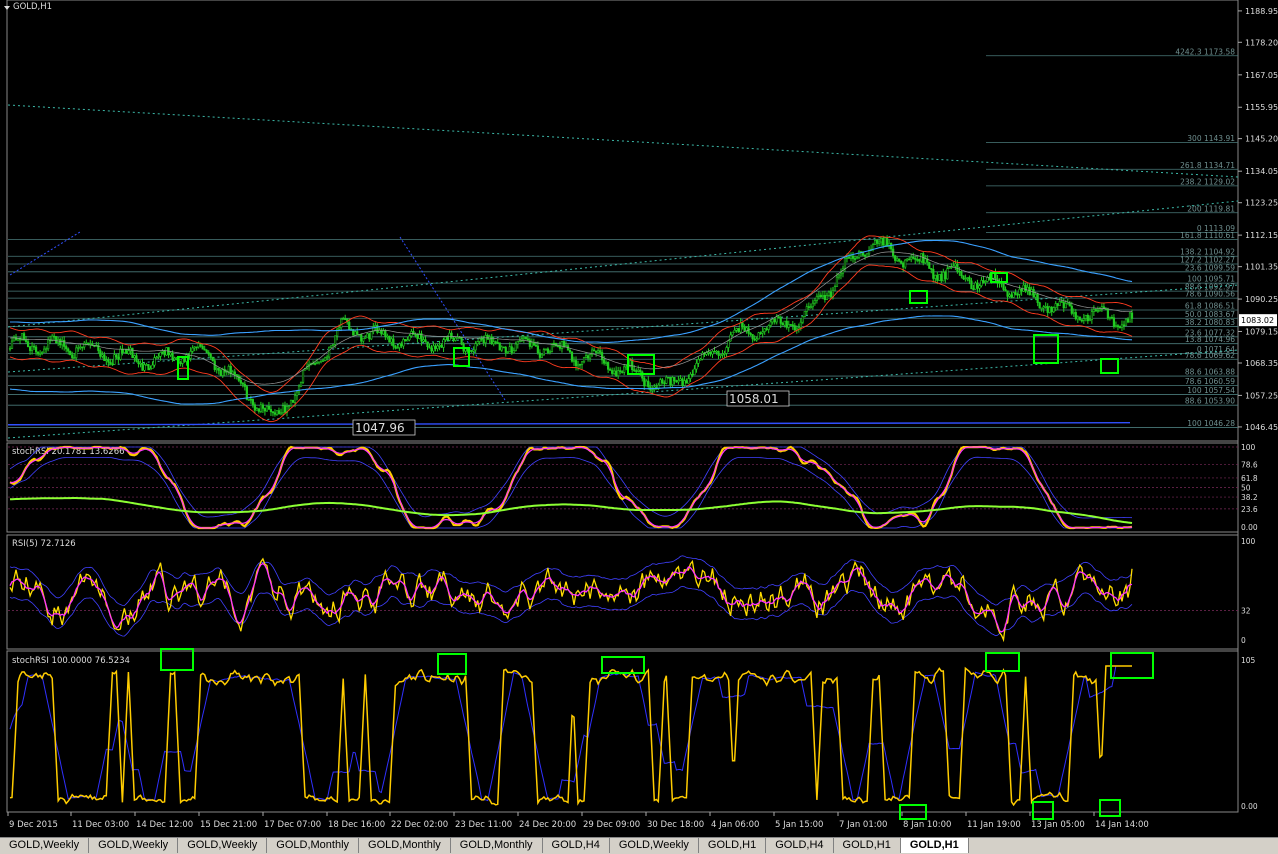  What do you see at coordinates (33, 825) in the screenshot?
I see `time-tick-label: 9 Dec 2015` at bounding box center [33, 825].